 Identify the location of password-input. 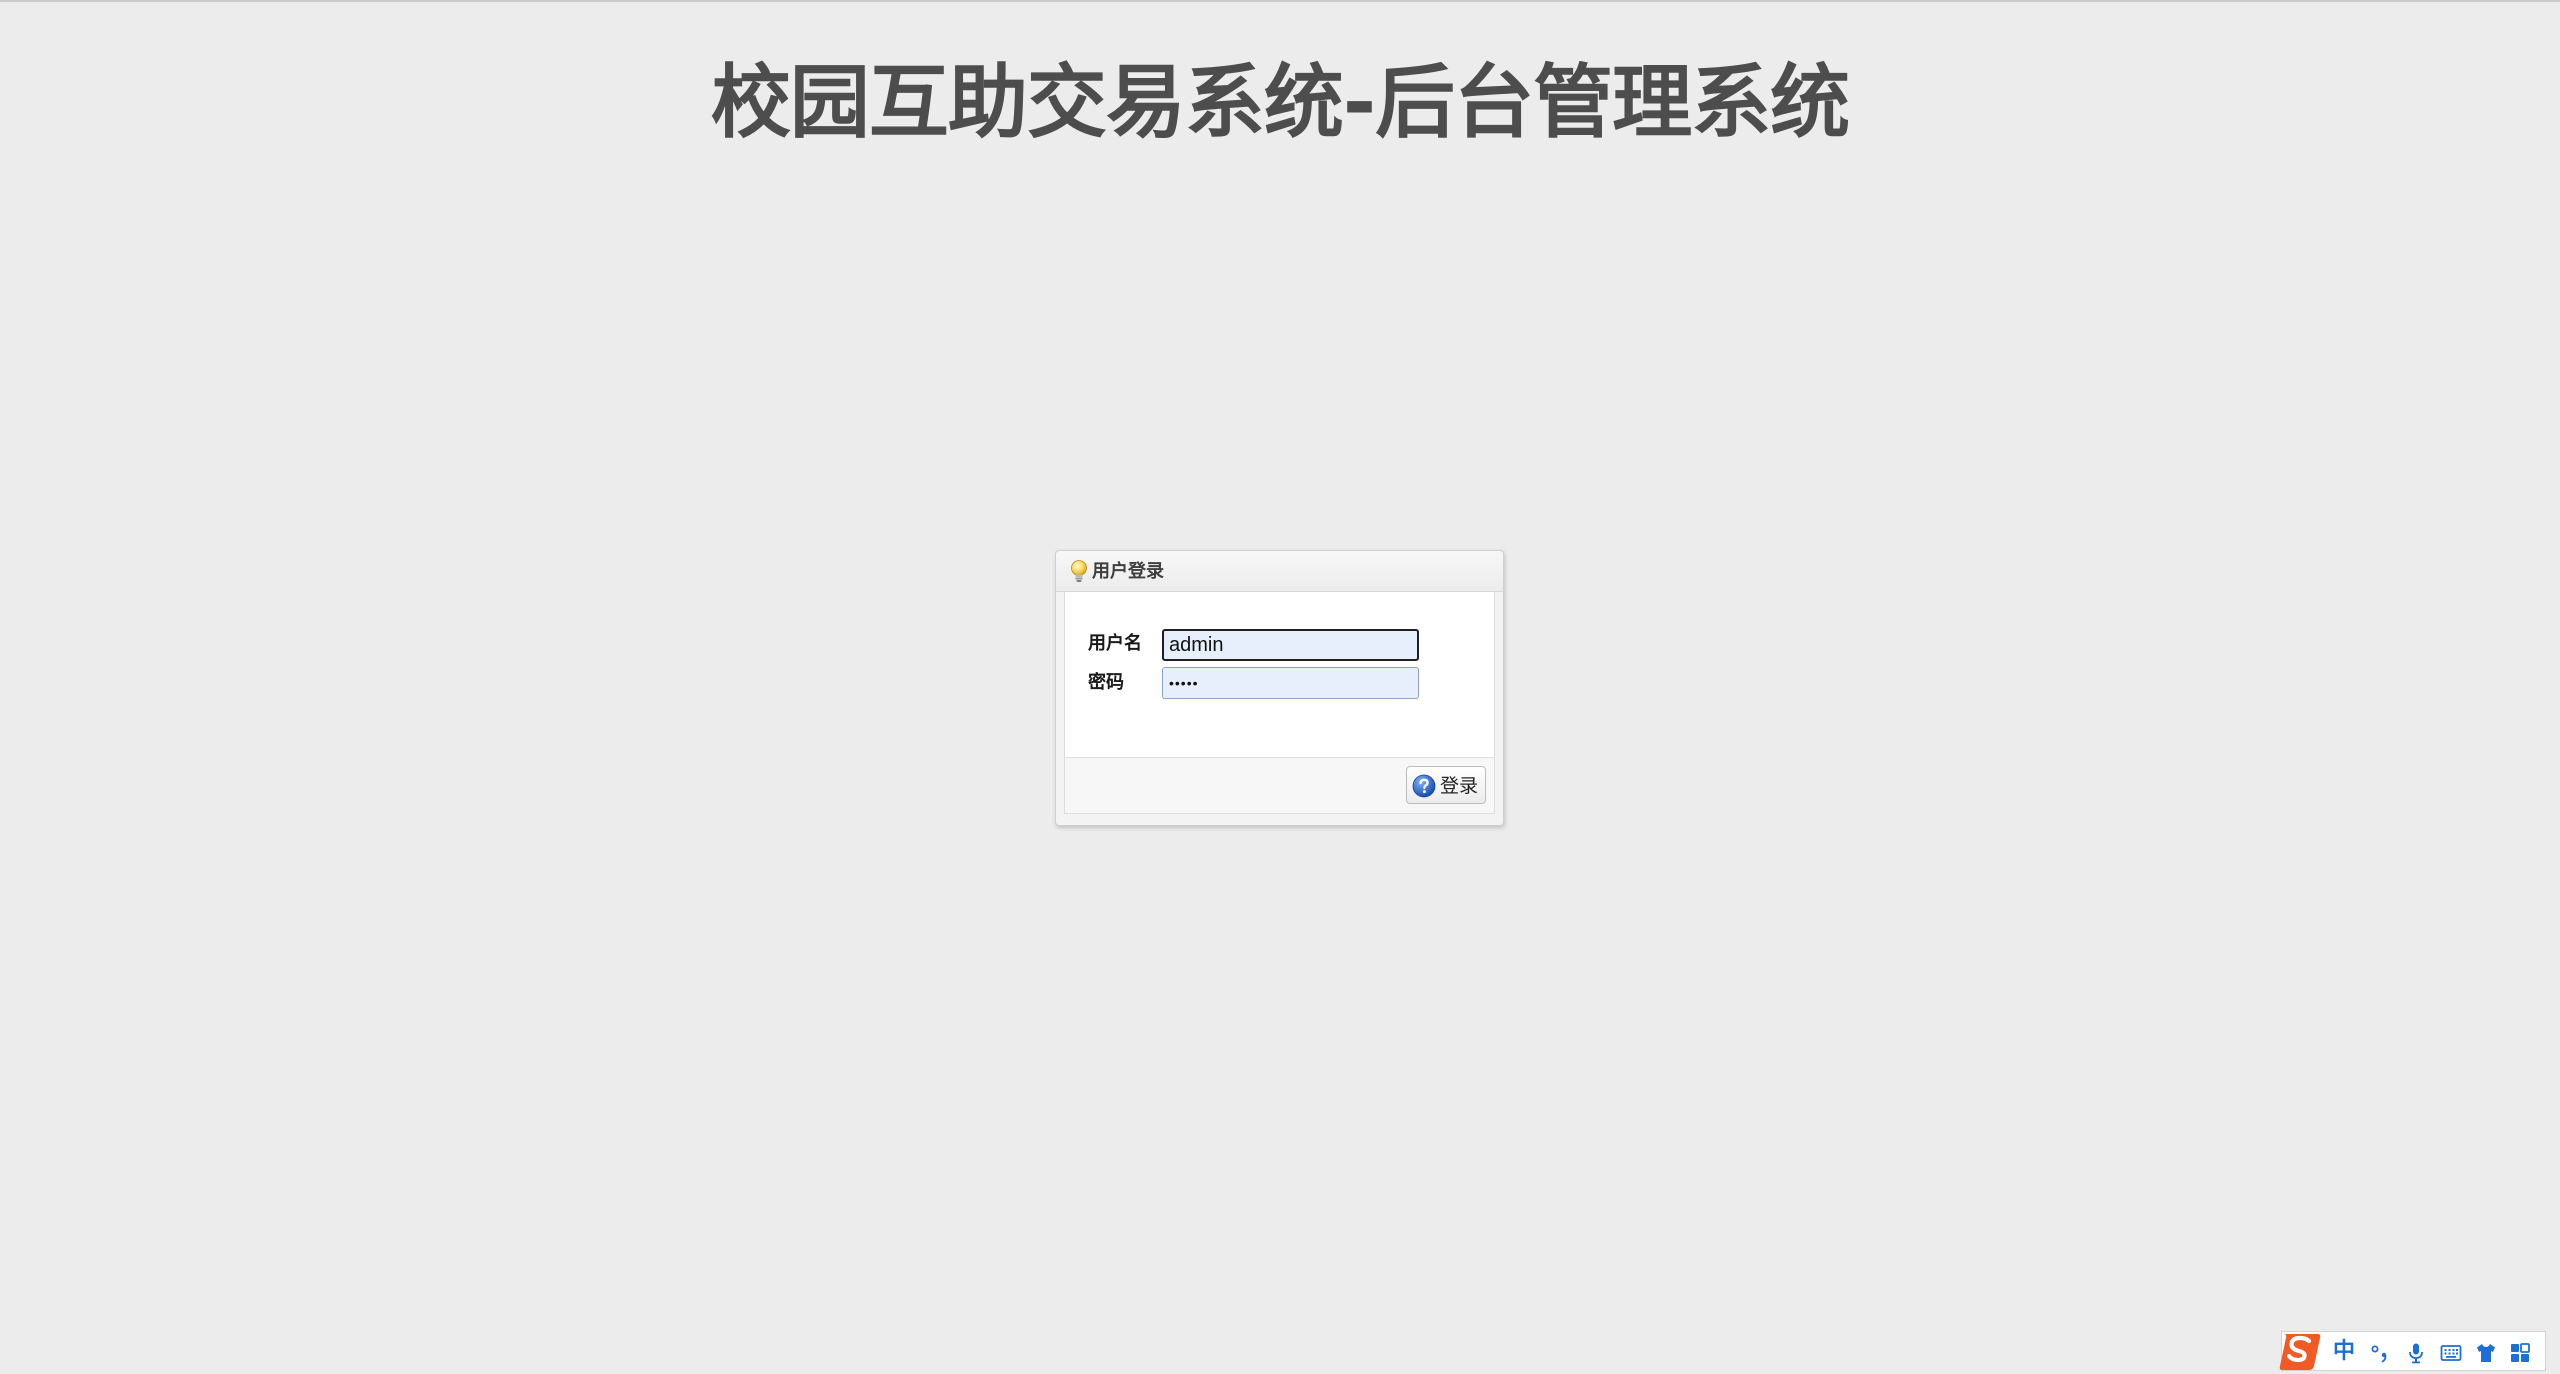
(1290, 683).